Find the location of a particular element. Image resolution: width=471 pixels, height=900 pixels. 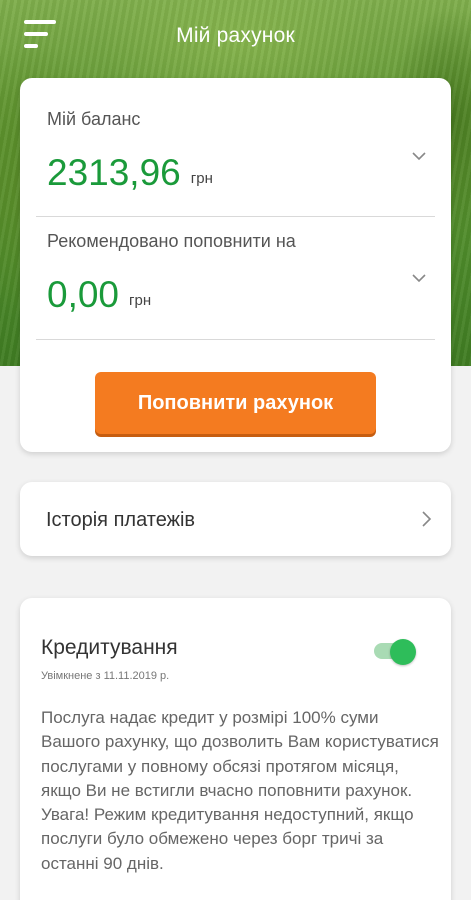

balance-currency: грн is located at coordinates (201, 178).